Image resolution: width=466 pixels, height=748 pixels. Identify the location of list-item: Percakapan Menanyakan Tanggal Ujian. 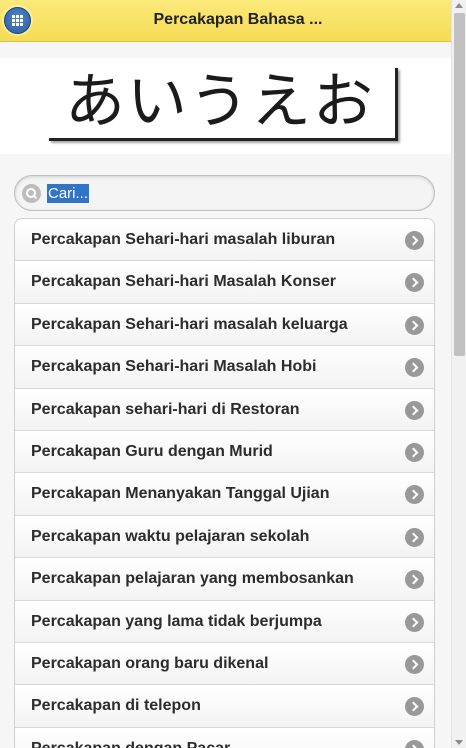
(224, 494).